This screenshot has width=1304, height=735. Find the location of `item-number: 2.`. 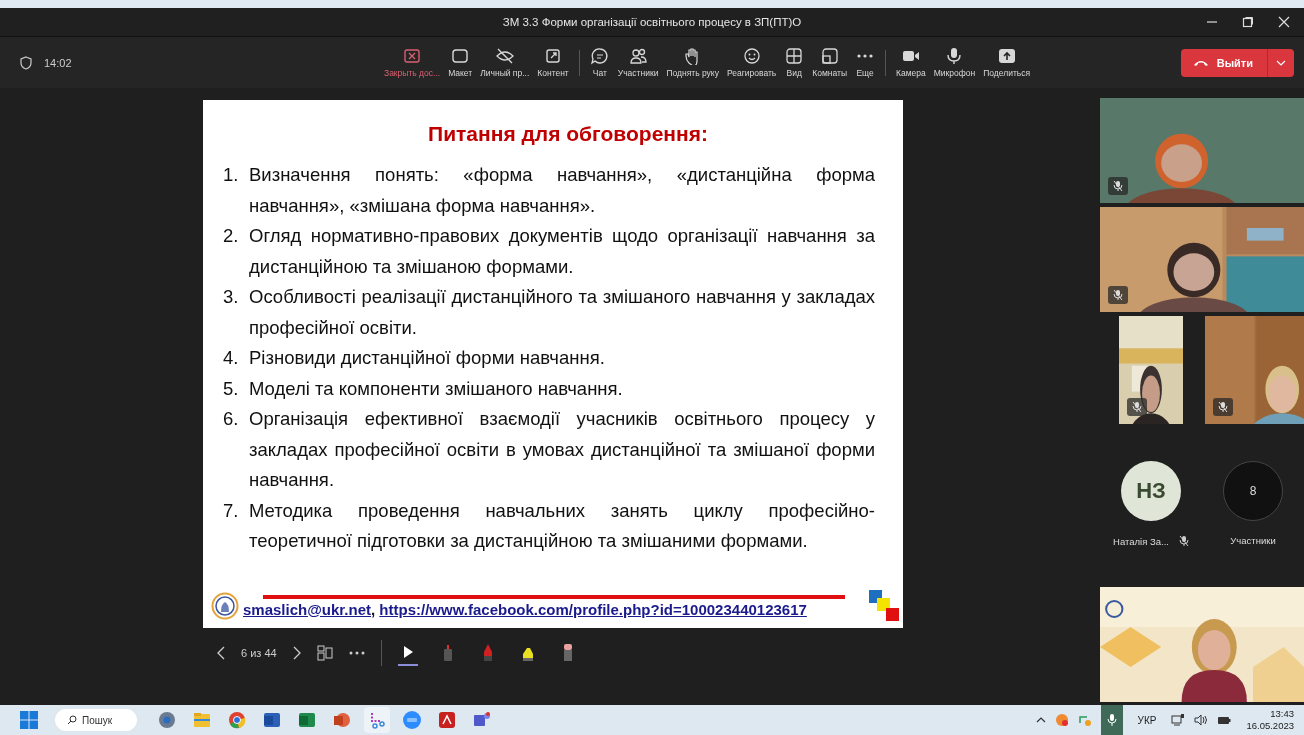

item-number: 2. is located at coordinates (231, 236).